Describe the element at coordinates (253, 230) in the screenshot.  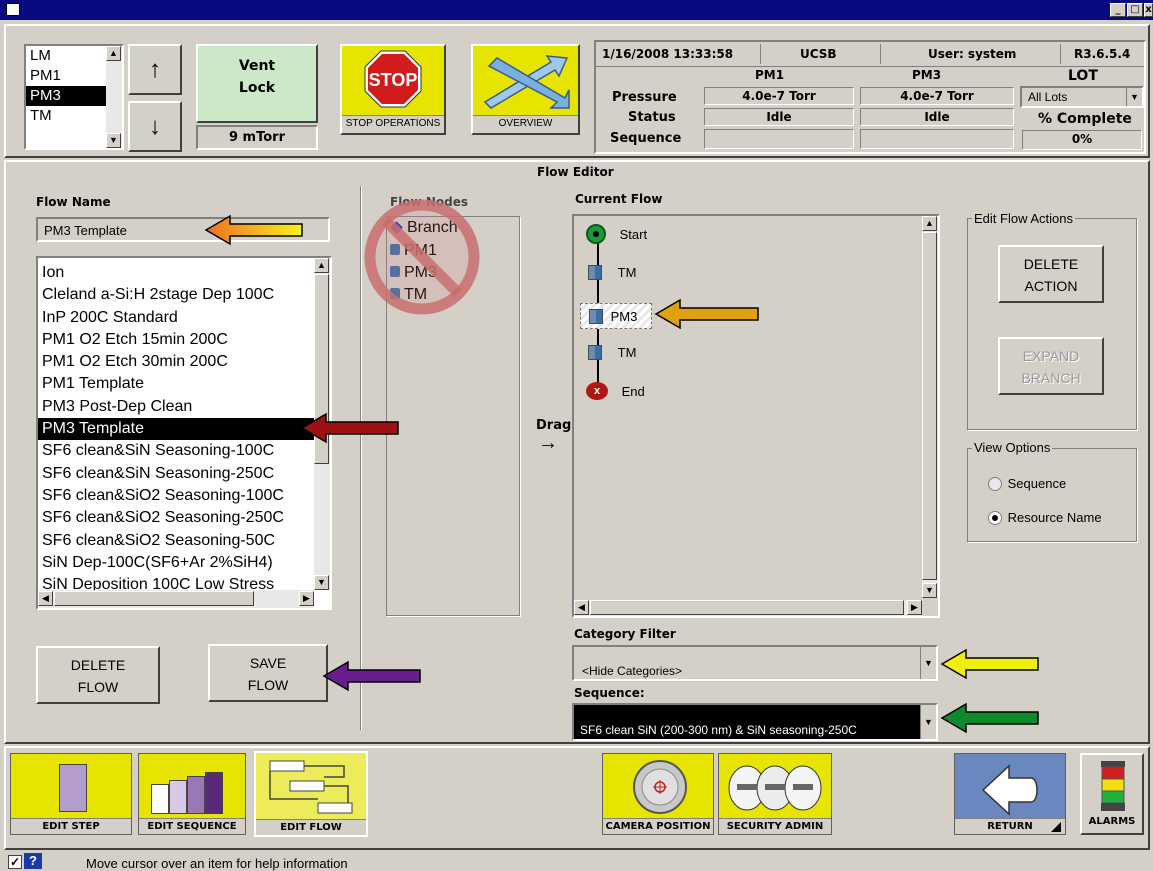
I see `annotation-arrow-orange` at that location.